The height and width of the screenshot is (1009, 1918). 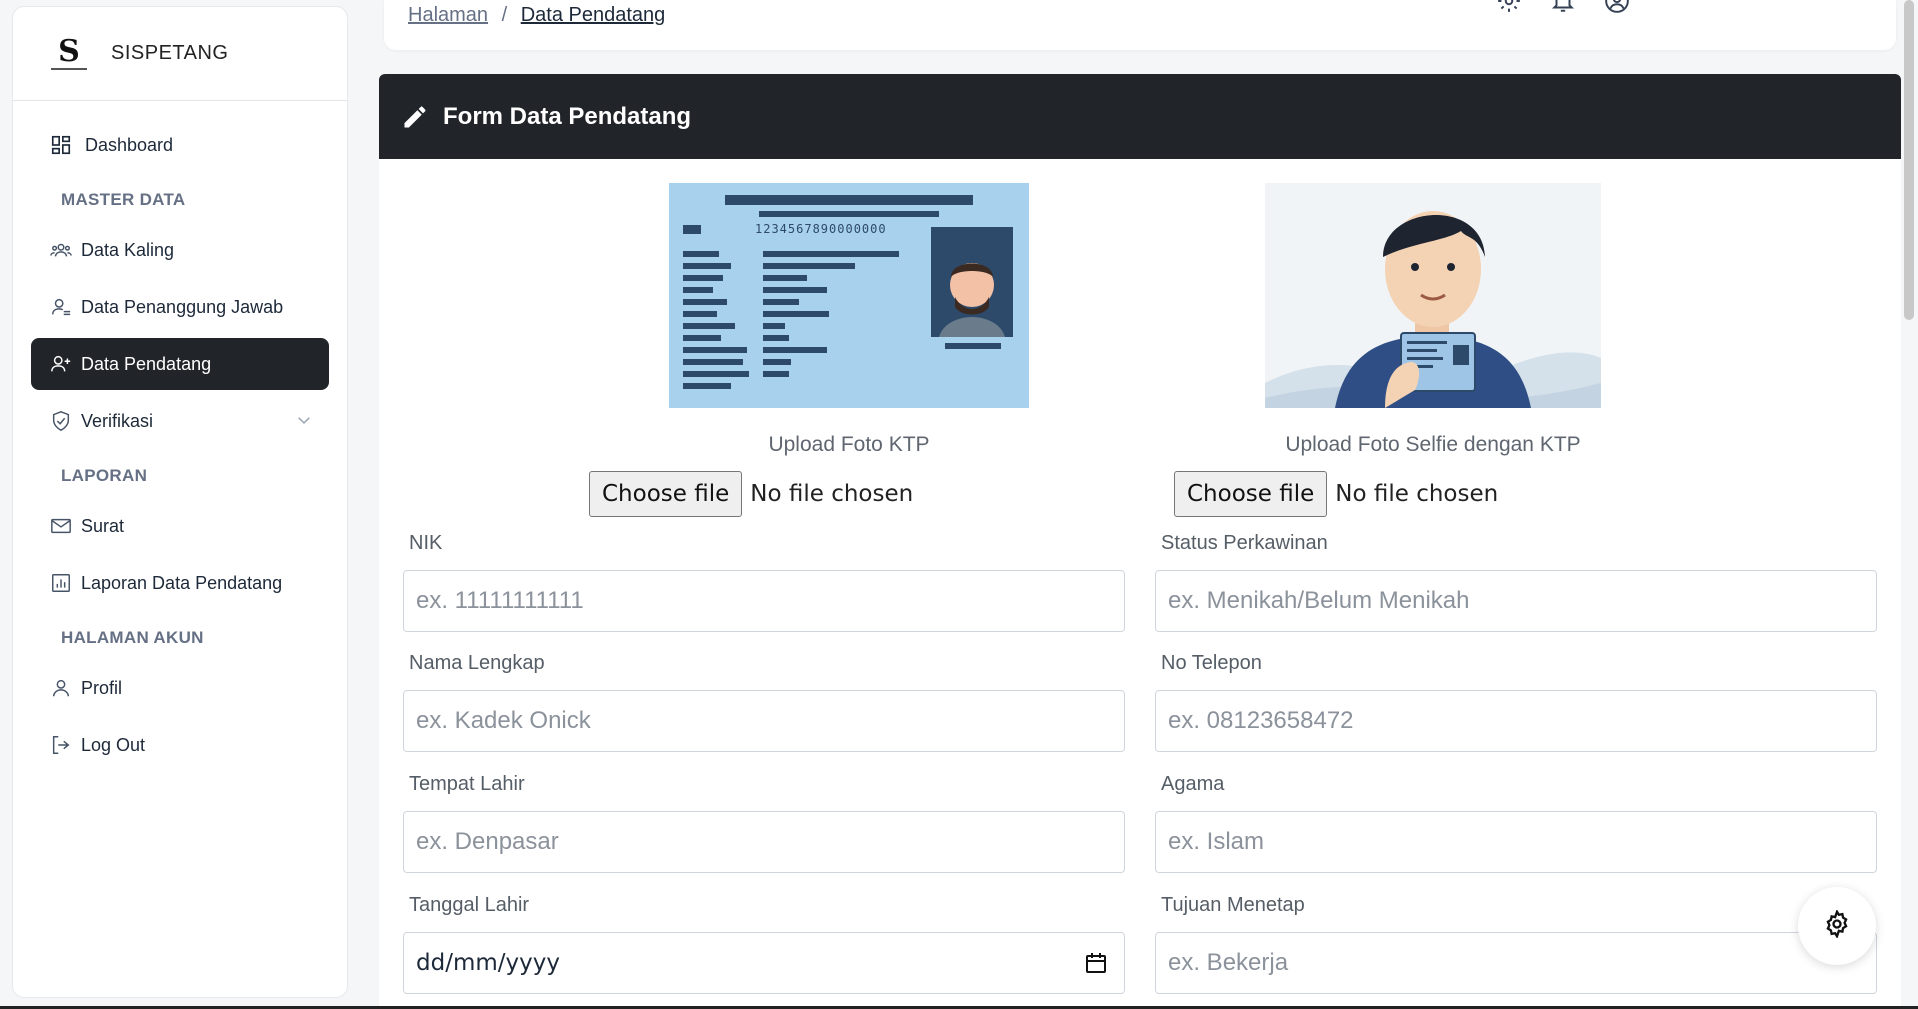 What do you see at coordinates (180, 250) in the screenshot?
I see `sidebar-item-data-kaling: Data Kaling` at bounding box center [180, 250].